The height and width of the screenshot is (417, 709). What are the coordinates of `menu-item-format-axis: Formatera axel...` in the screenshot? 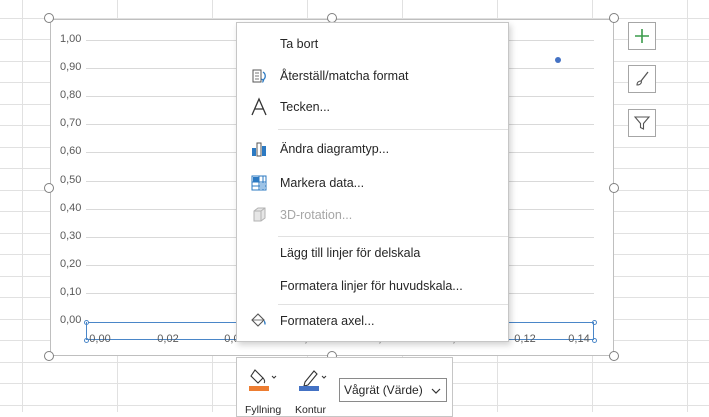 It's located at (372, 321).